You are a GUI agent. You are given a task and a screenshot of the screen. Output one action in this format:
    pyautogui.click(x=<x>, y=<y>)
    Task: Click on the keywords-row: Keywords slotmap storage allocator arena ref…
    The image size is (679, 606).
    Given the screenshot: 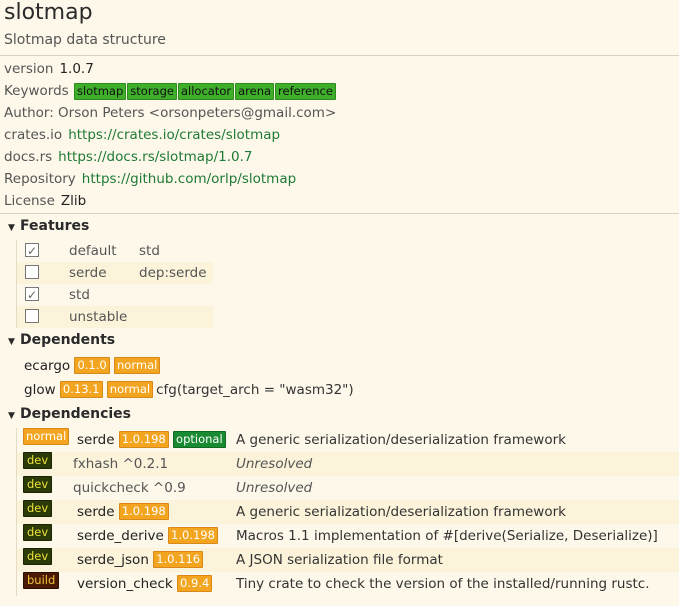 What is the action you would take?
    pyautogui.click(x=341, y=91)
    